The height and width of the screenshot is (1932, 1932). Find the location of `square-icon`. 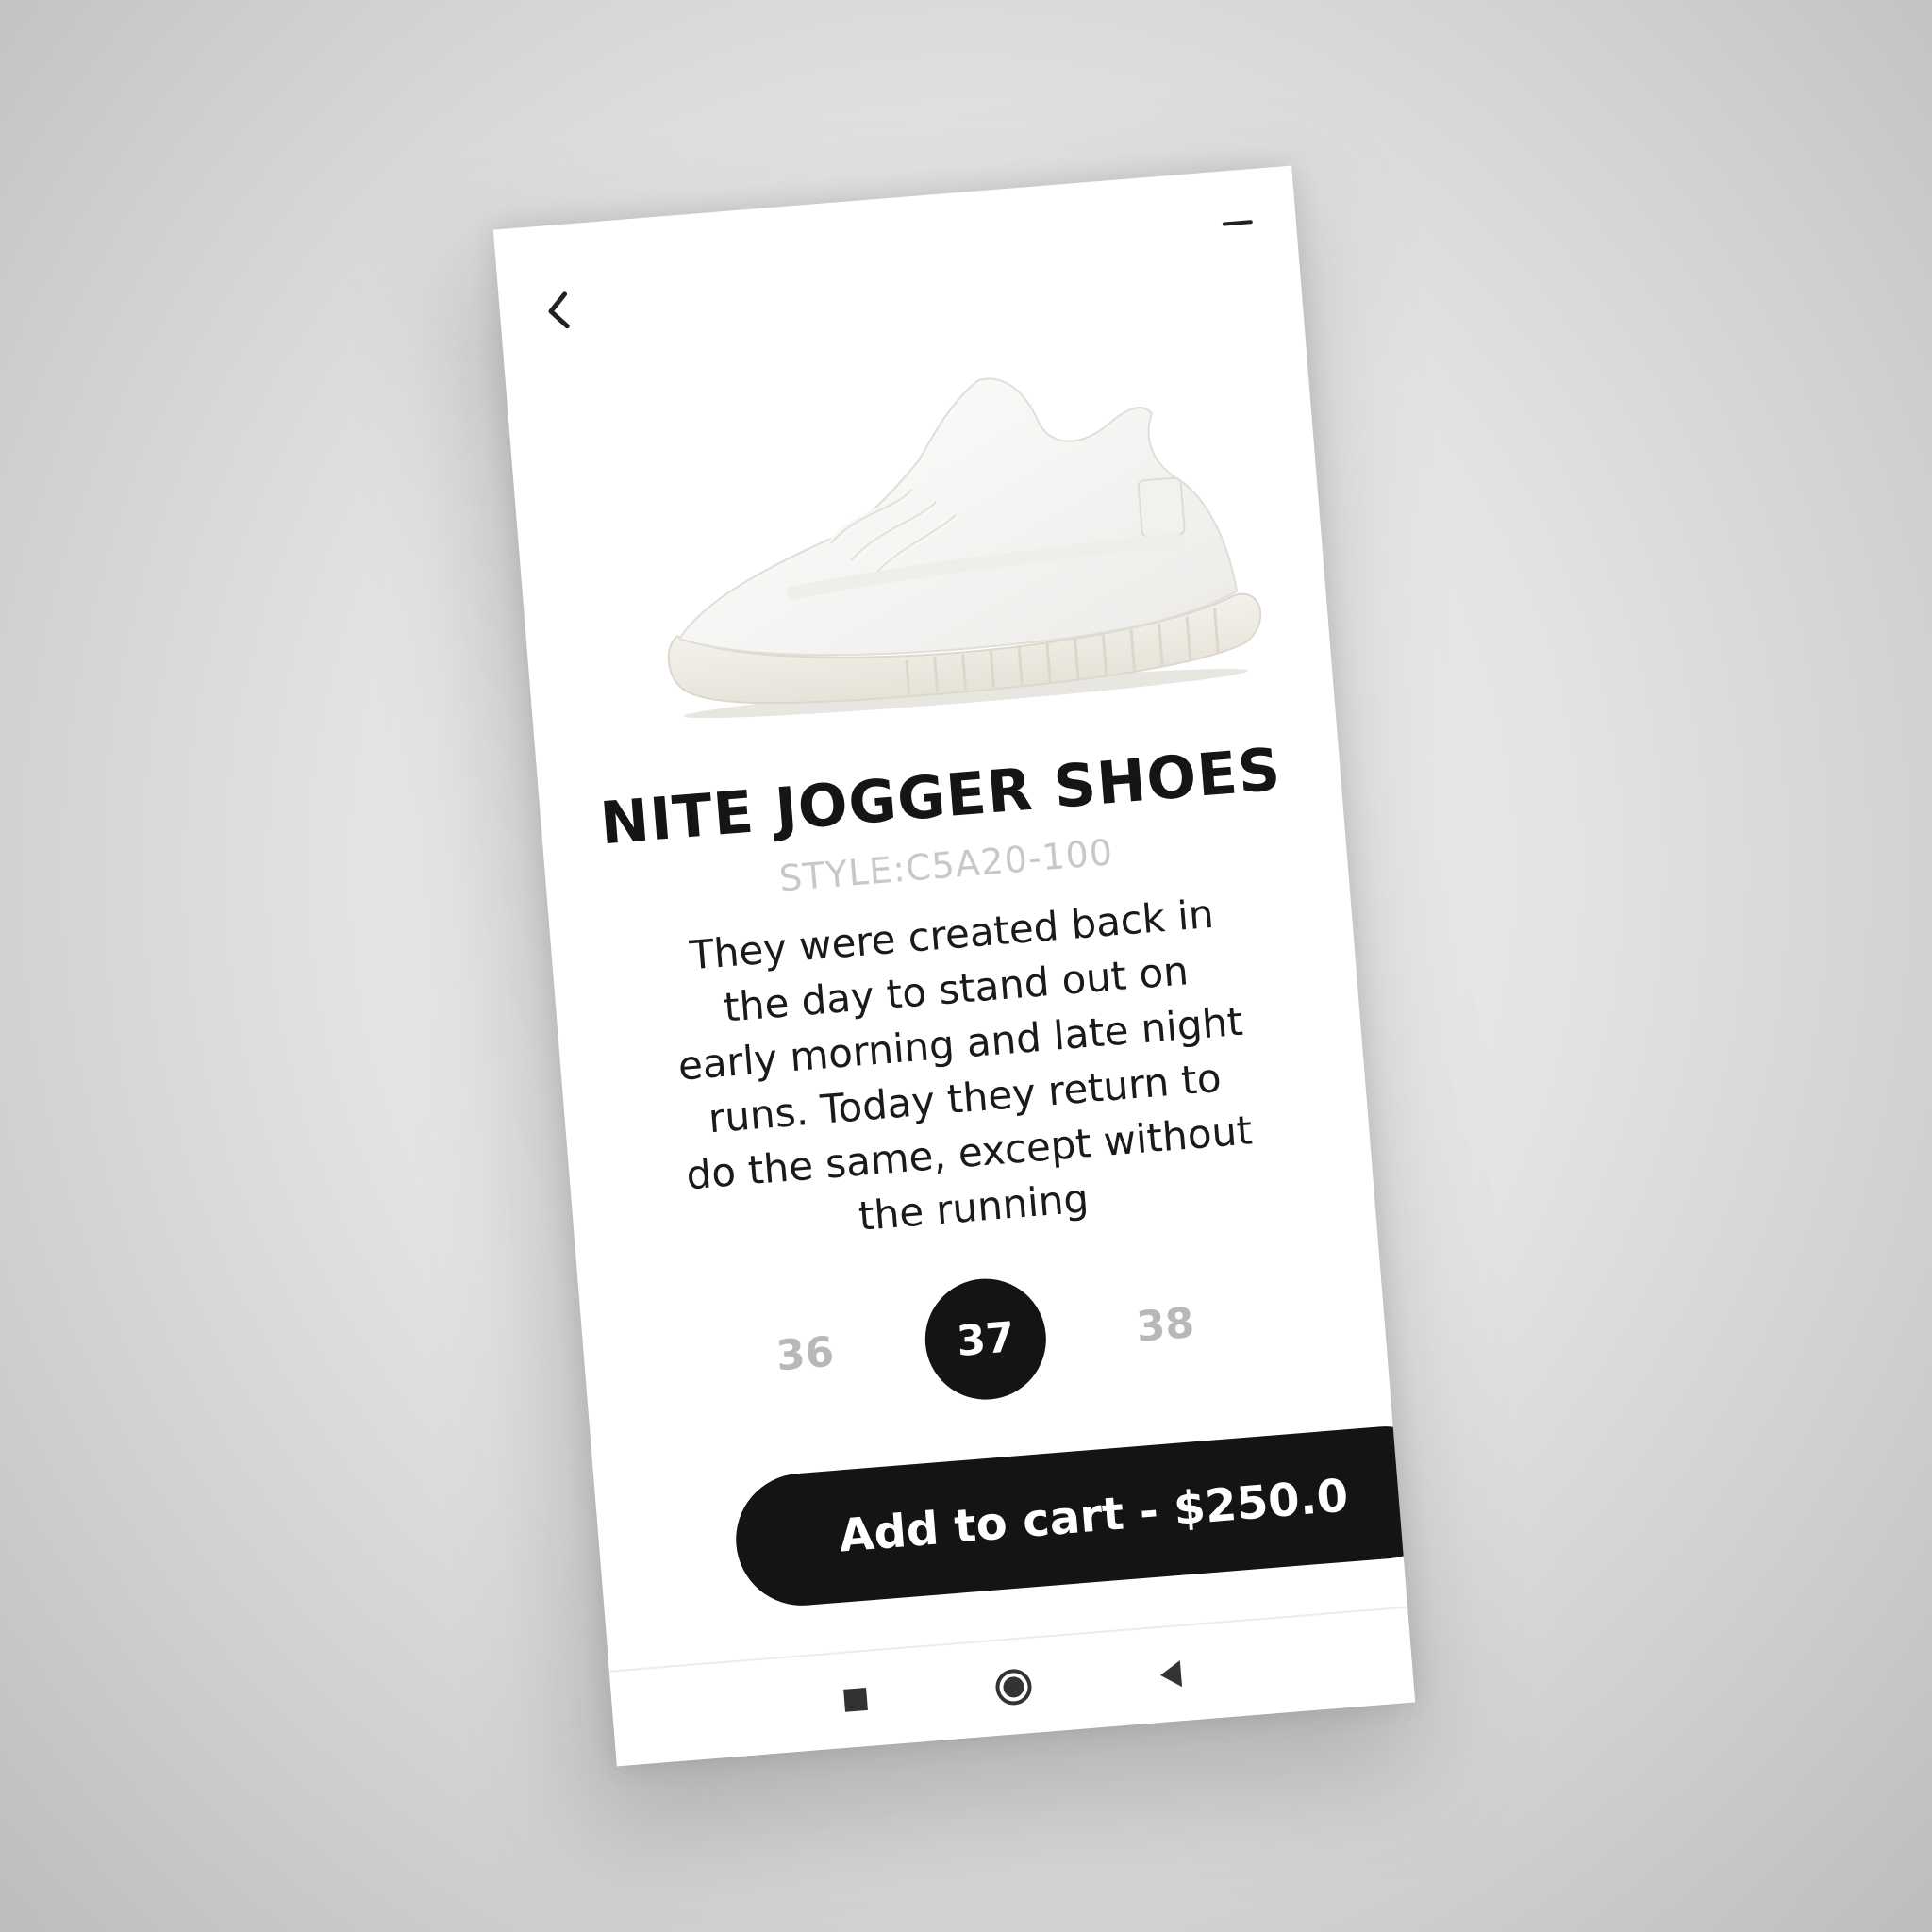

square-icon is located at coordinates (855, 1699).